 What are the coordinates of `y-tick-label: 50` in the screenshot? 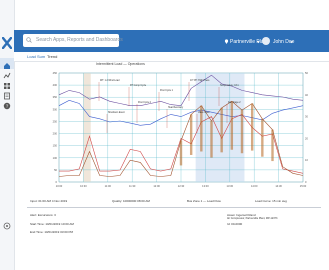 It's located at (55, 170).